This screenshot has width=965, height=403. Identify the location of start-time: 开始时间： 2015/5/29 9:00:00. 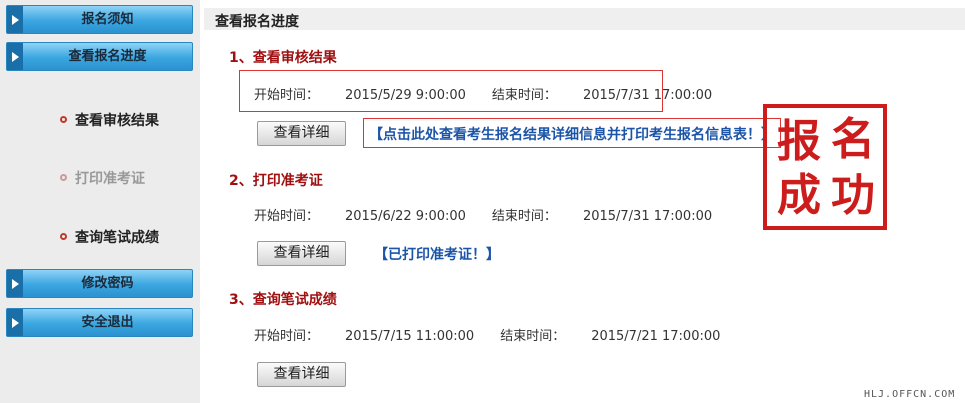
(360, 95).